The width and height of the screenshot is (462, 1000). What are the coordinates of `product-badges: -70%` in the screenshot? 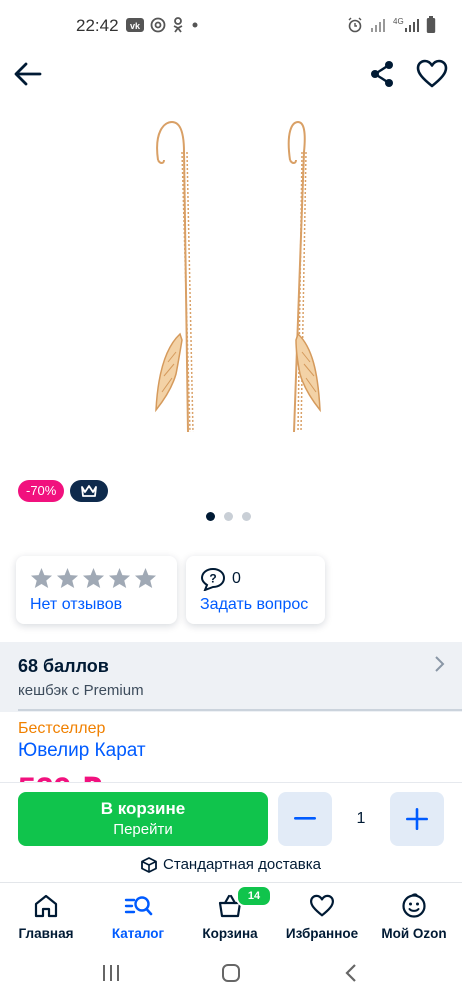 It's located at (63, 491).